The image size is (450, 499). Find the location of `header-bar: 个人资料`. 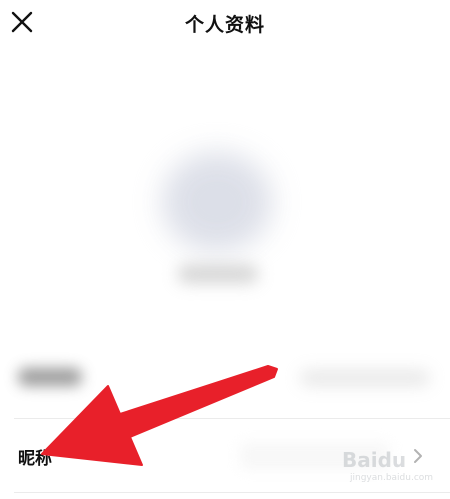

header-bar: 个人资料 is located at coordinates (225, 24).